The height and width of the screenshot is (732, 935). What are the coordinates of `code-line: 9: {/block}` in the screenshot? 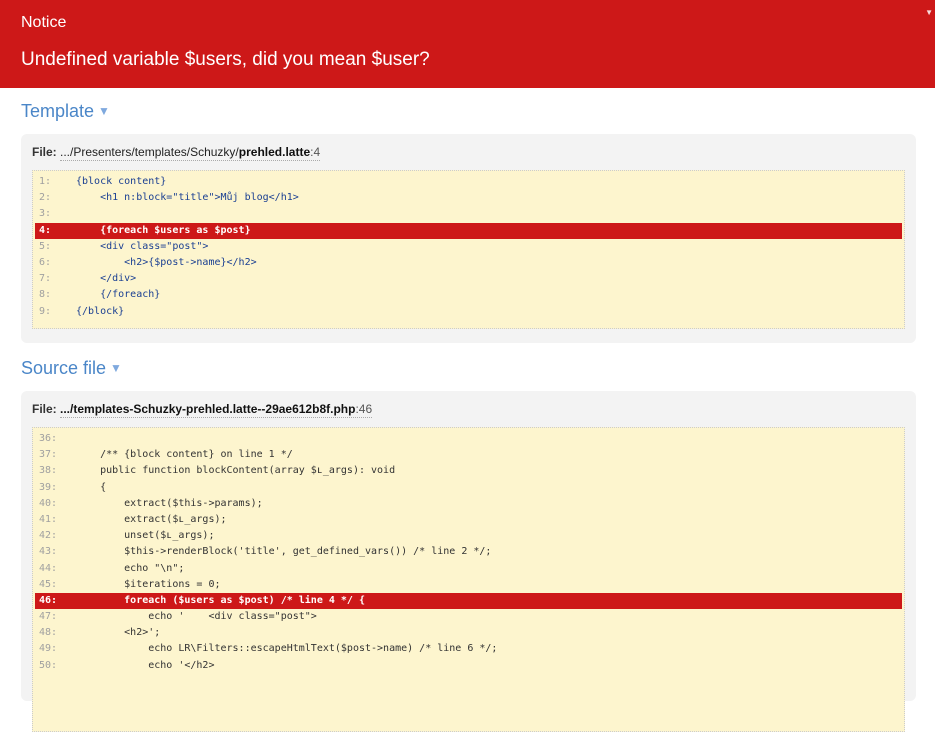 It's located at (468, 312).